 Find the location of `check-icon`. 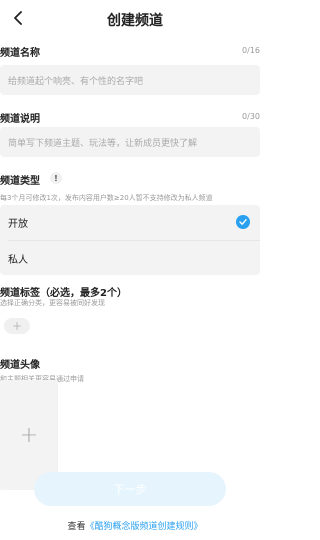

check-icon is located at coordinates (243, 222).